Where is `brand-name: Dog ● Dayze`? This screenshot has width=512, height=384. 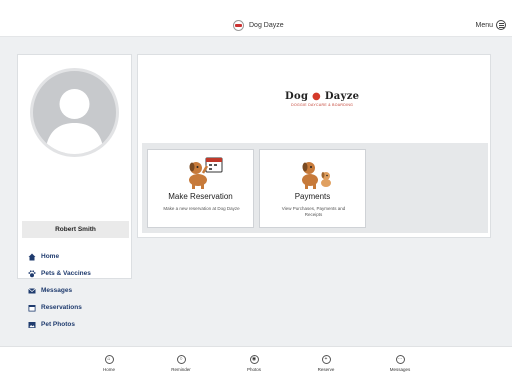
brand-name: Dog ● Dayze is located at coordinates (322, 96).